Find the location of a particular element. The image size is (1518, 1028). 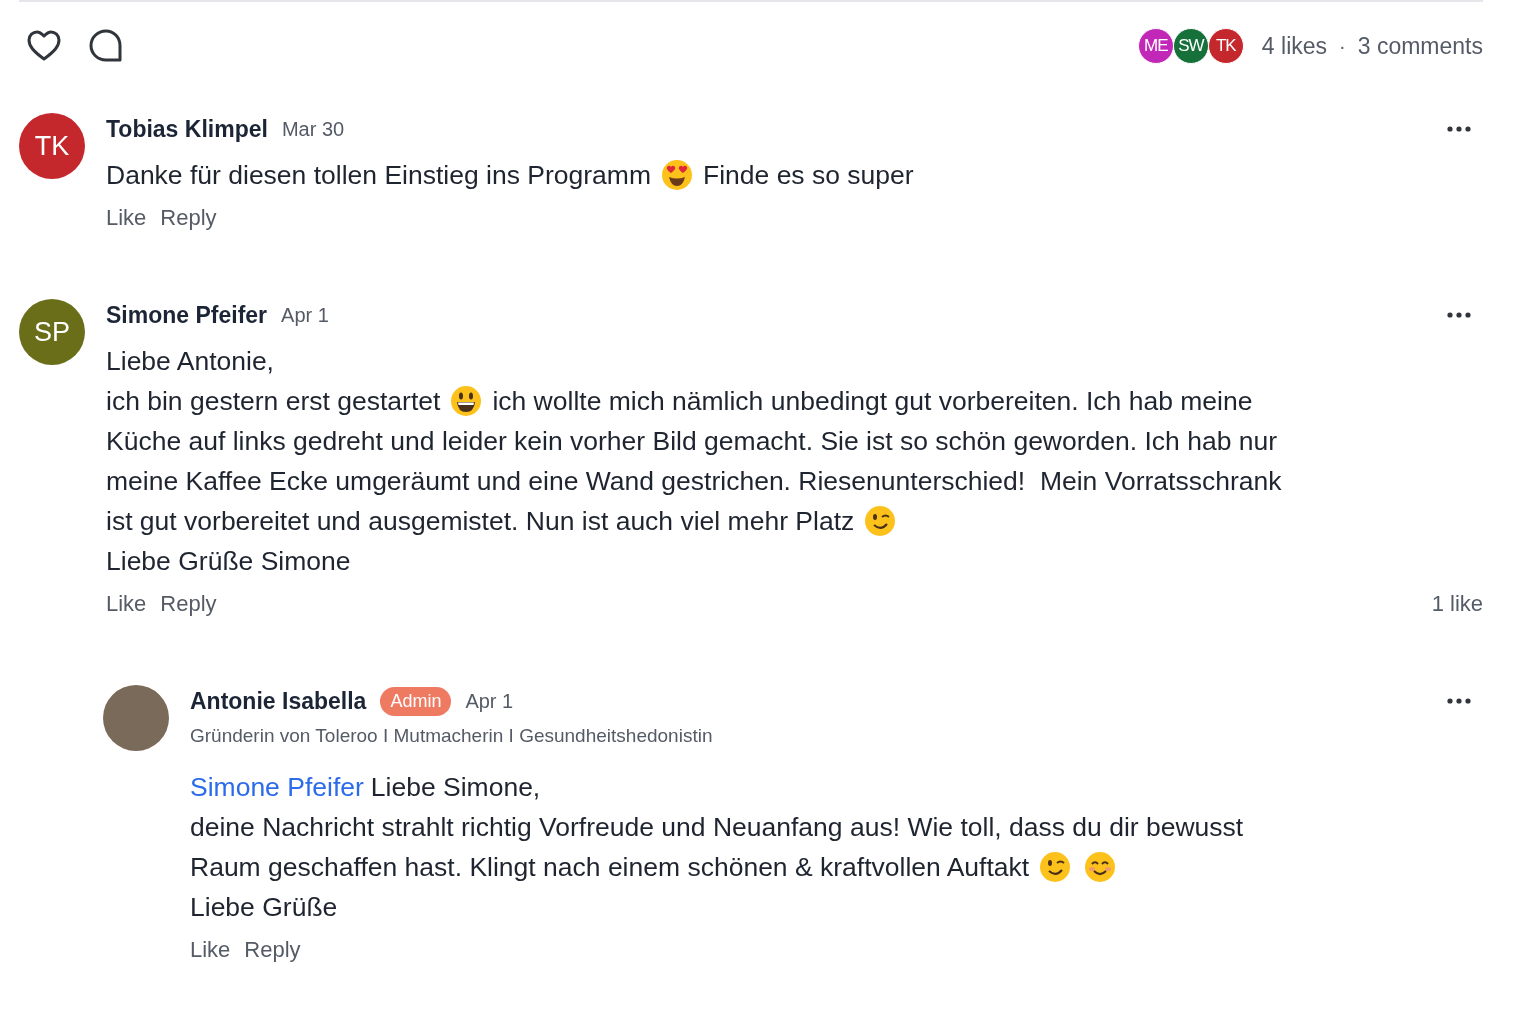

comment-text: deine Nachricht strahlt richtig Vorfreude und Neuanfang aus! Wie toll, dass du dir bewusst is located at coordinates (717, 827).